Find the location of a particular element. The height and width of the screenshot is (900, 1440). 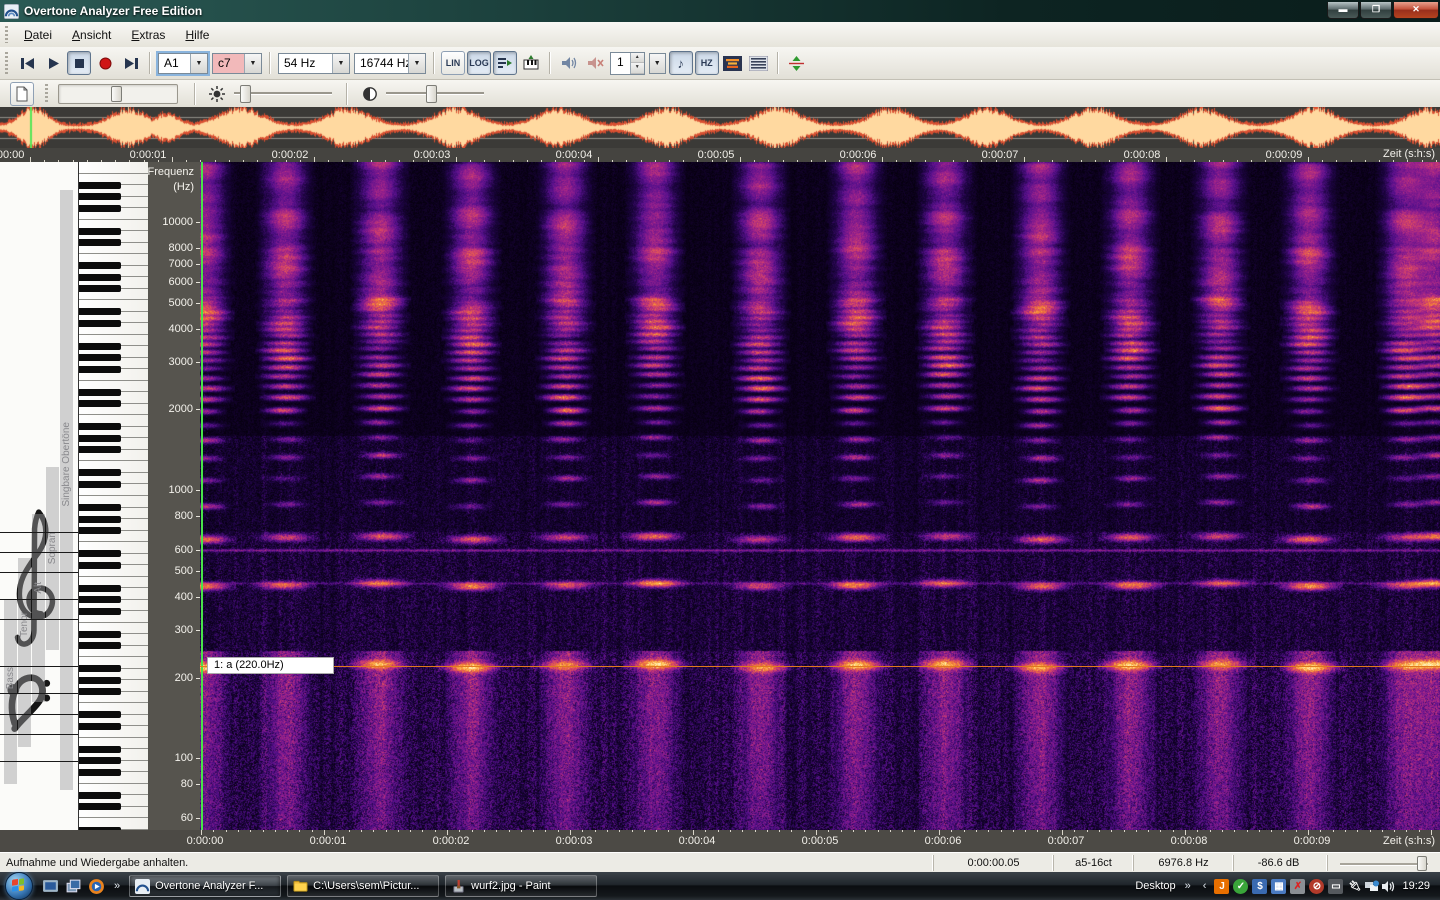

spinner-arrows: ▲ ▼ is located at coordinates (636, 63).